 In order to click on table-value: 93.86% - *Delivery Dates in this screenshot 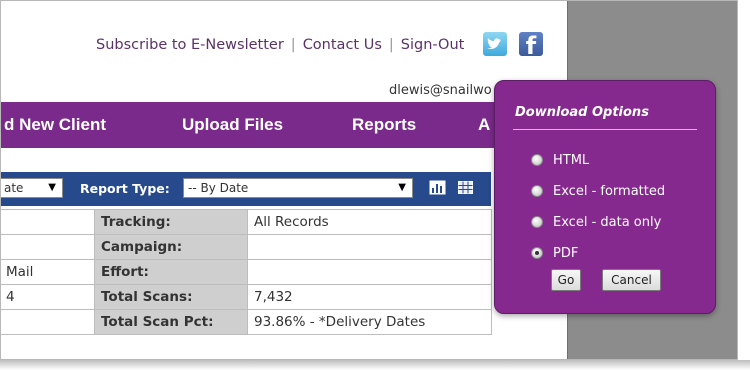, I will do `click(369, 322)`.